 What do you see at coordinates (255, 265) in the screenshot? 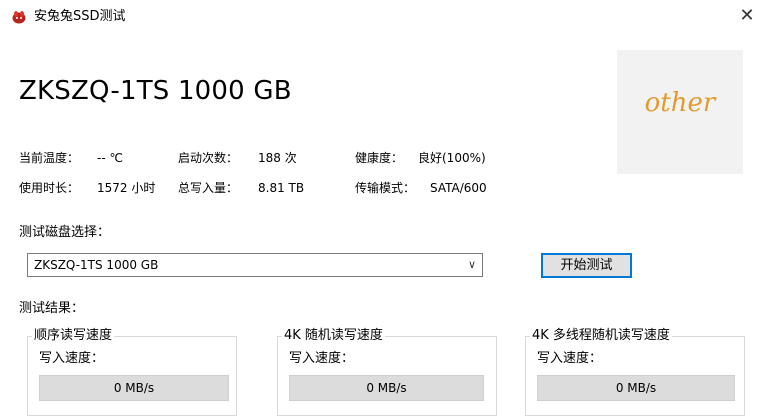
I see `disk-select-dropdown: ZKSZQ-1TS 1000 GB ∨` at bounding box center [255, 265].